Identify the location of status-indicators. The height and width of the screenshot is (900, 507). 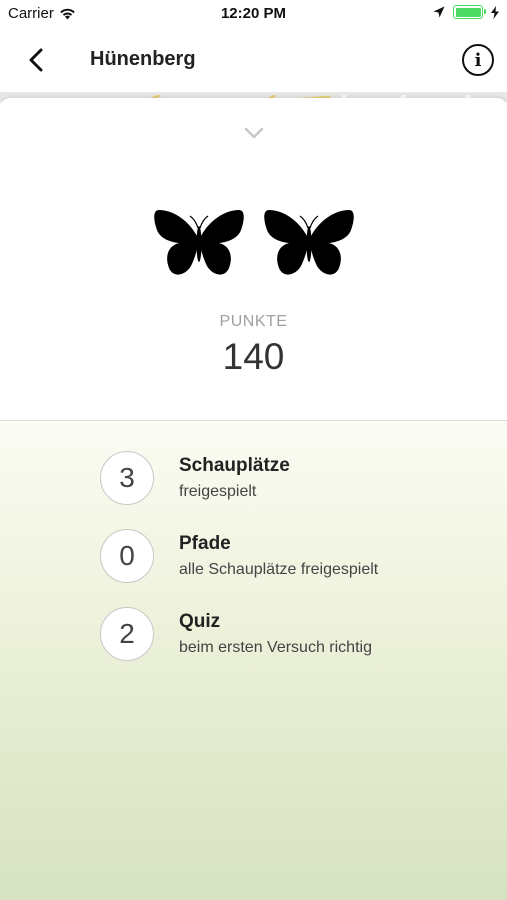
(466, 12).